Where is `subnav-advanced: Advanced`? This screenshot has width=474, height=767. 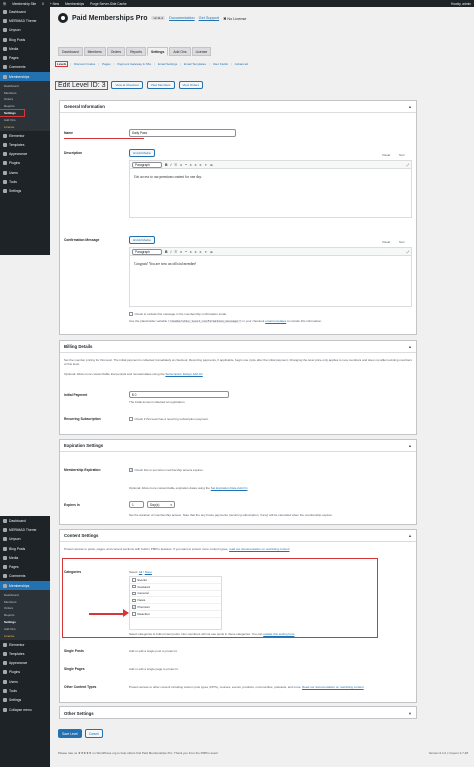
subnav-advanced: Advanced is located at coordinates (241, 64).